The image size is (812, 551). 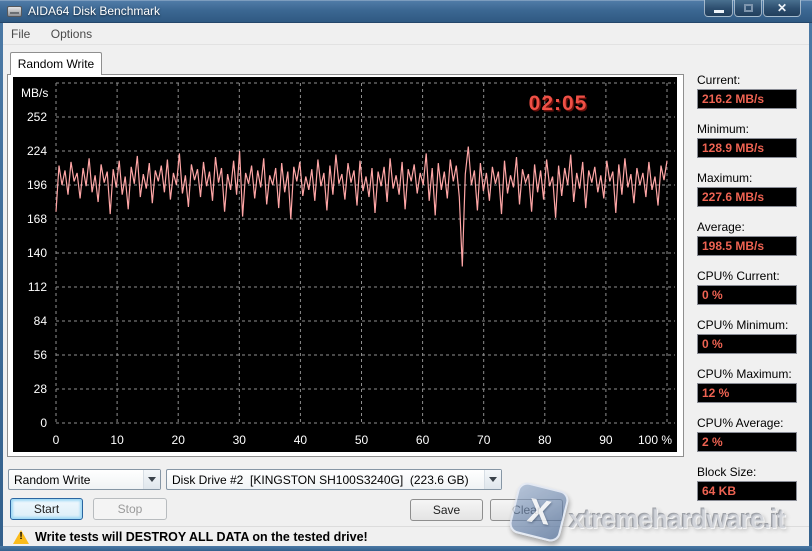 I want to click on elapsed-time: 02:05, so click(x=558, y=103).